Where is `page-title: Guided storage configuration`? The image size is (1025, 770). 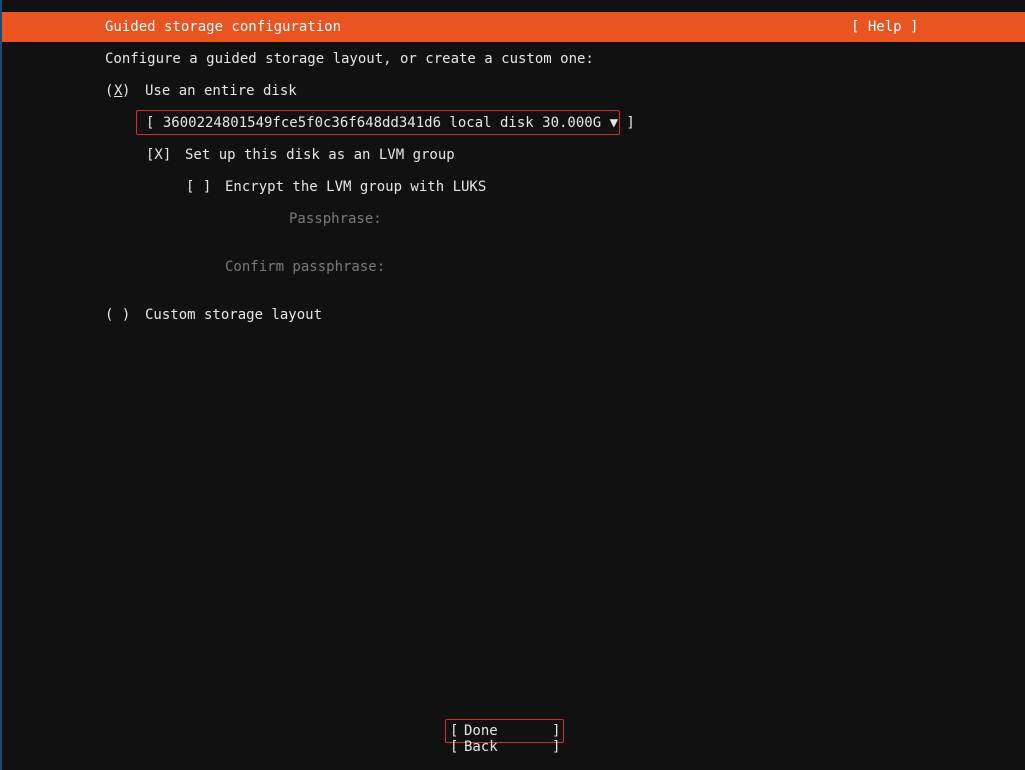
page-title: Guided storage configuration is located at coordinates (223, 27).